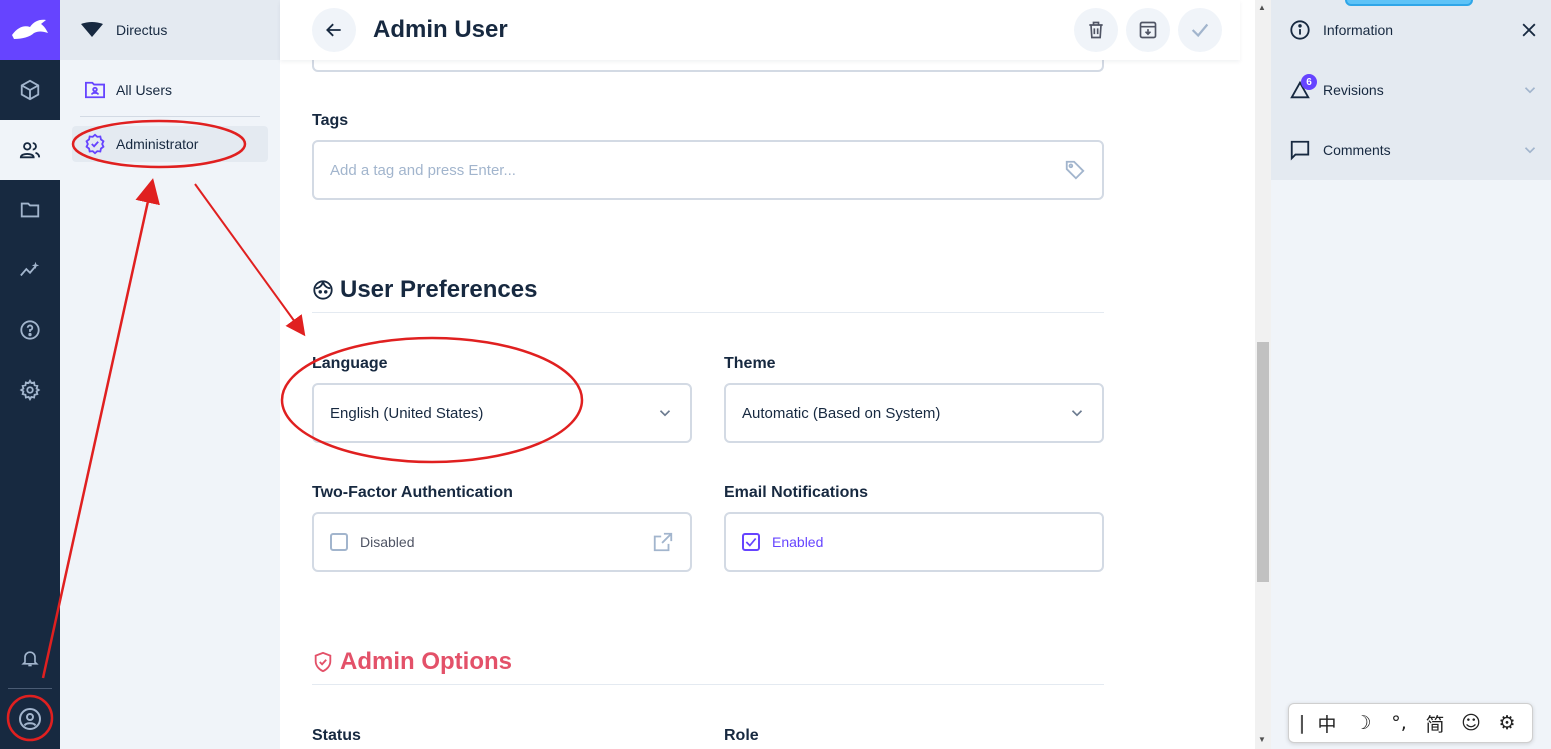 Image resolution: width=1551 pixels, height=749 pixels. What do you see at coordinates (1353, 90) in the screenshot?
I see `sidebar-item-label: Revisions` at bounding box center [1353, 90].